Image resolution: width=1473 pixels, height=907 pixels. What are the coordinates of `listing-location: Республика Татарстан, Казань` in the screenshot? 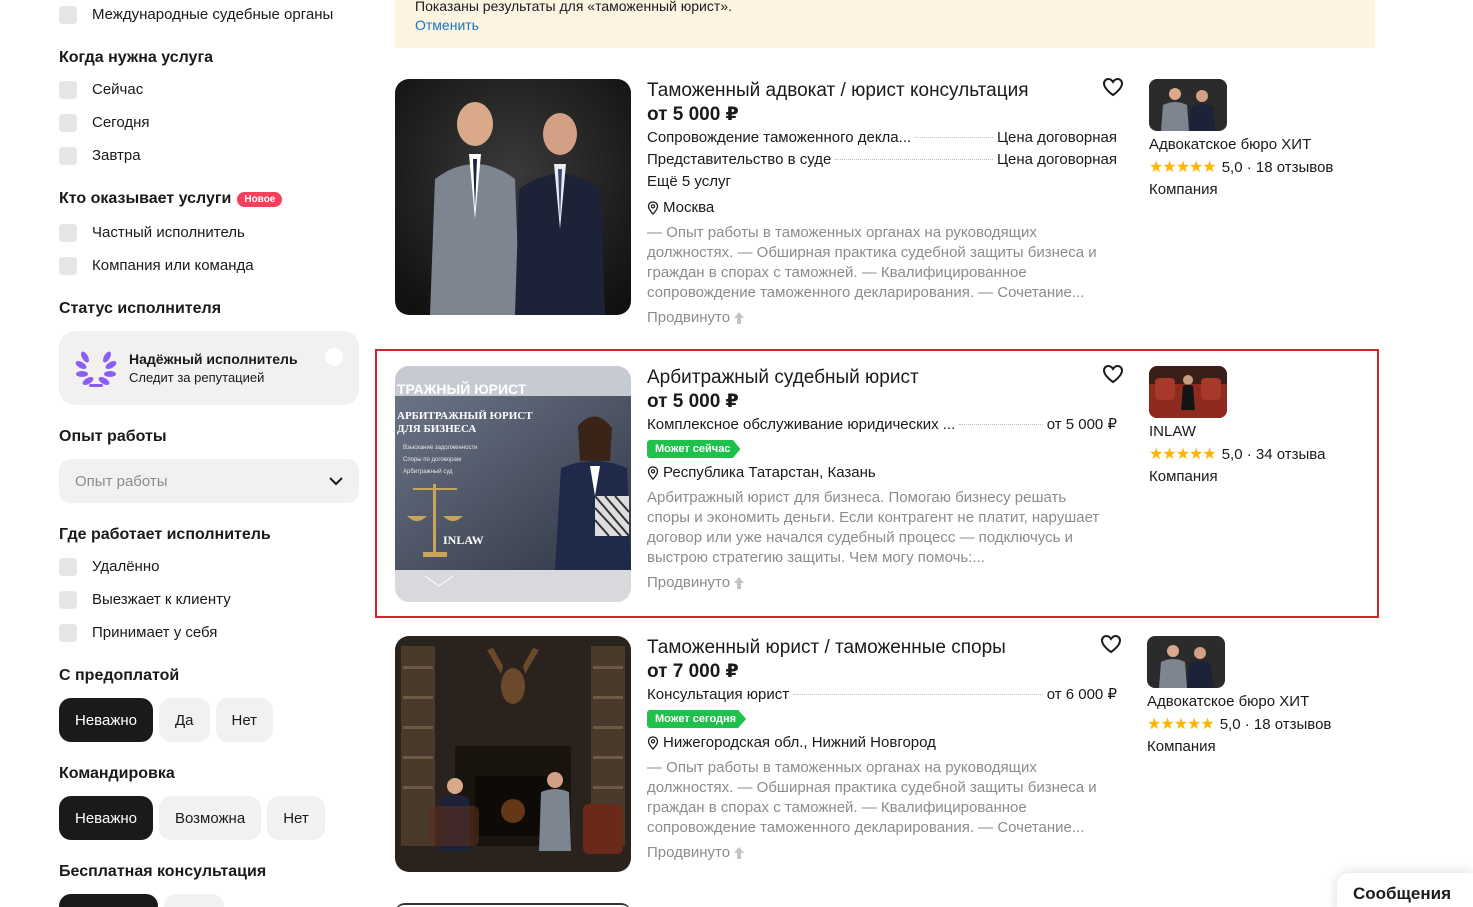 It's located at (882, 473).